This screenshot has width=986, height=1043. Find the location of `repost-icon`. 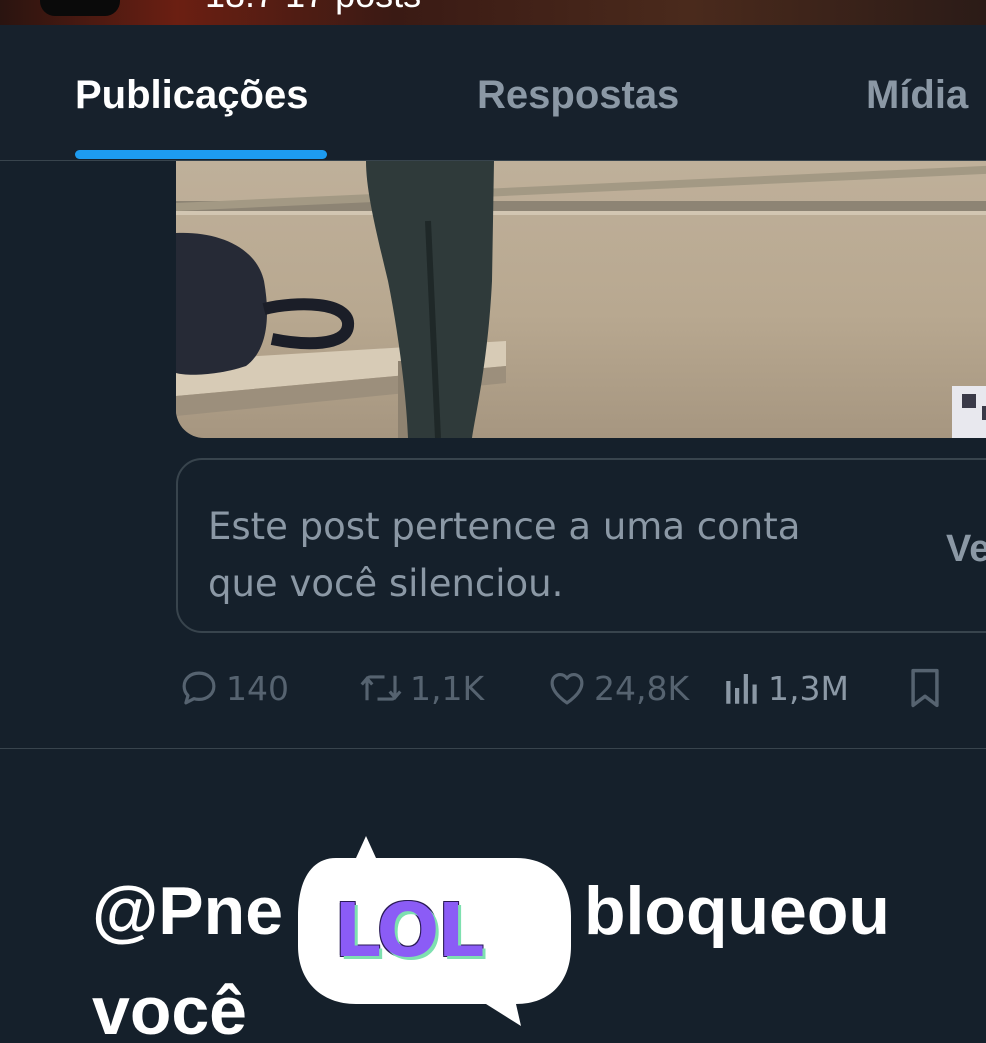

repost-icon is located at coordinates (381, 688).